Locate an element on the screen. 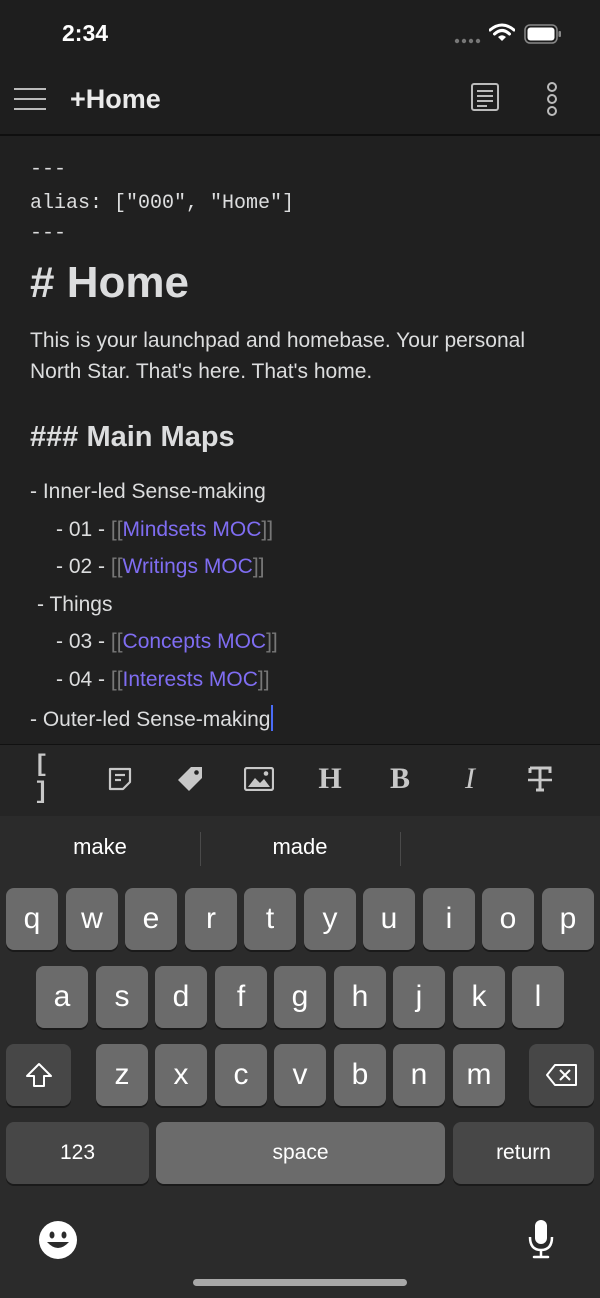 Image resolution: width=600 pixels, height=1298 pixels. frontmatter-alias: alias: ["000", "Home"] is located at coordinates (162, 203).